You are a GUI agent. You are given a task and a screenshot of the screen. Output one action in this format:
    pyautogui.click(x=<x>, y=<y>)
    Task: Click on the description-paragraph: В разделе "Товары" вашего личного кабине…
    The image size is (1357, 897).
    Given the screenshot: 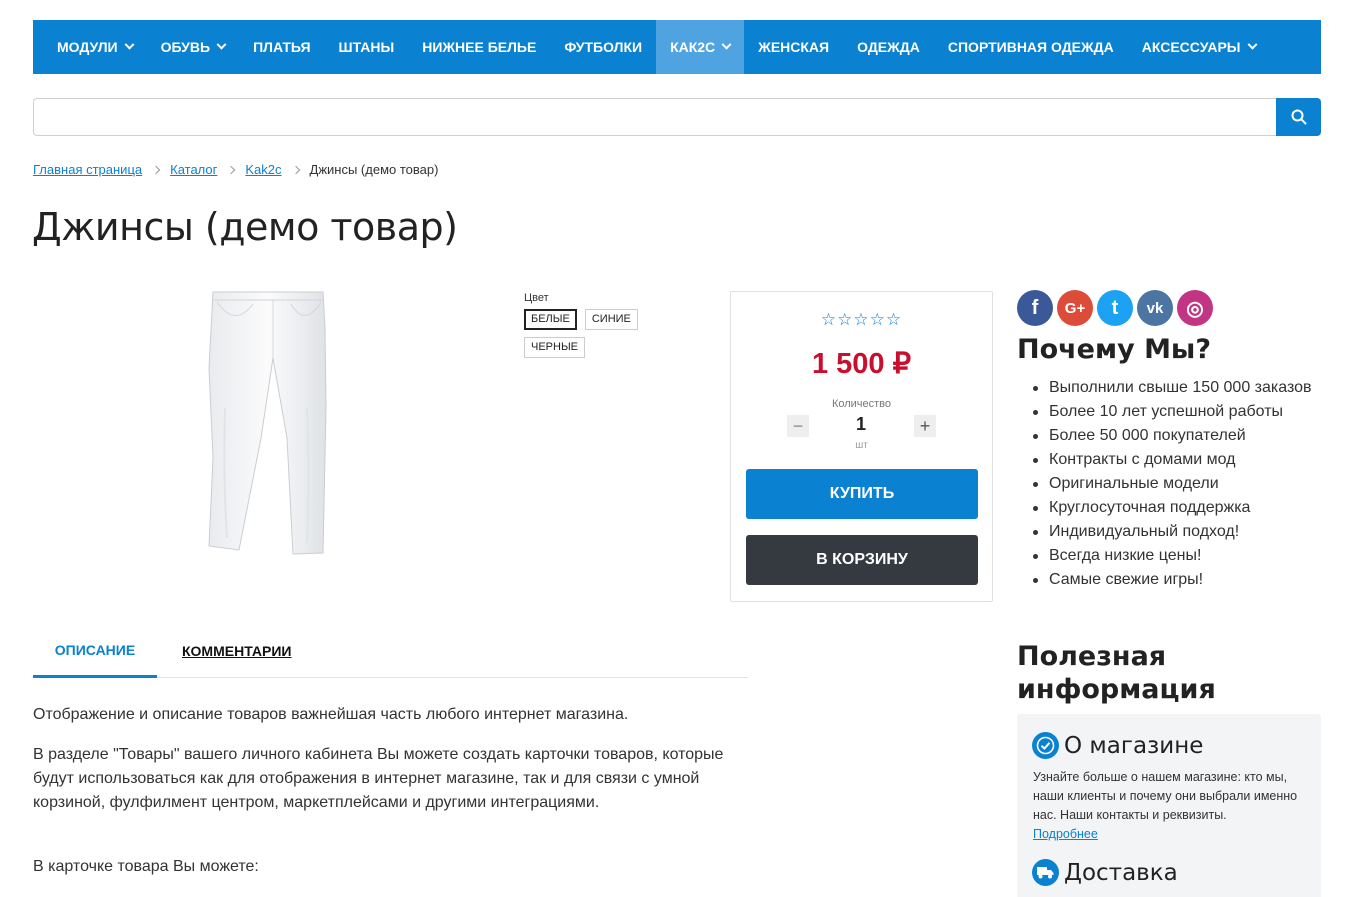 What is the action you would take?
    pyautogui.click(x=378, y=778)
    